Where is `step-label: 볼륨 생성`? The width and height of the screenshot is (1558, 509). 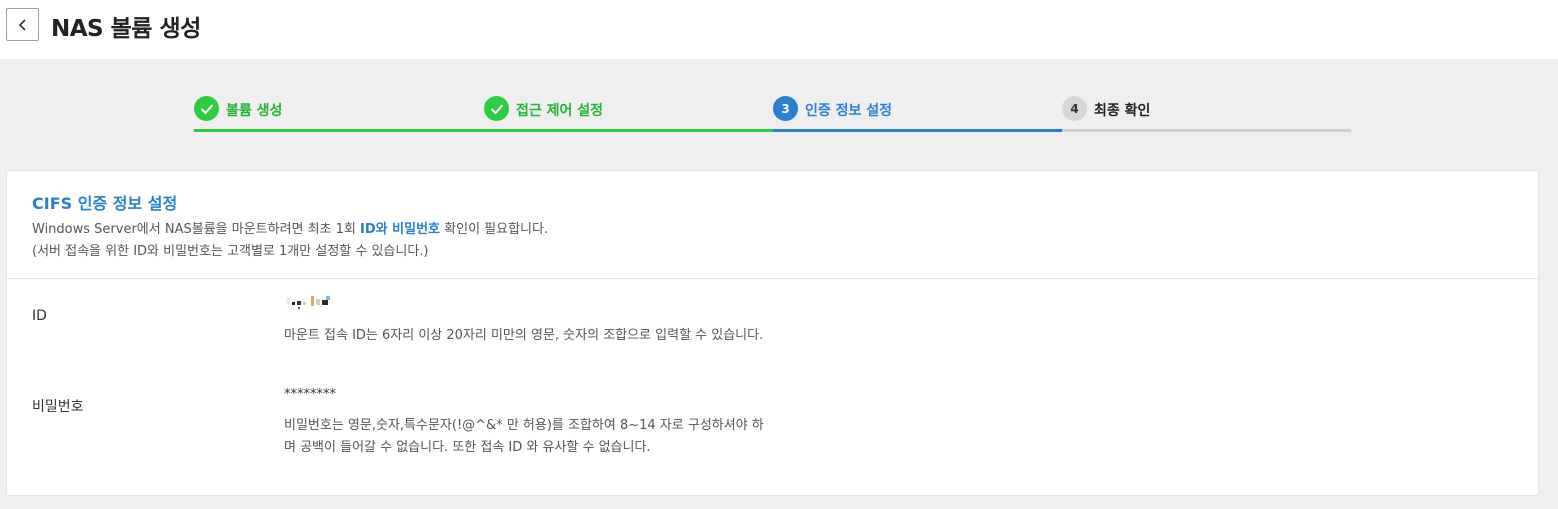 step-label: 볼륨 생성 is located at coordinates (254, 111).